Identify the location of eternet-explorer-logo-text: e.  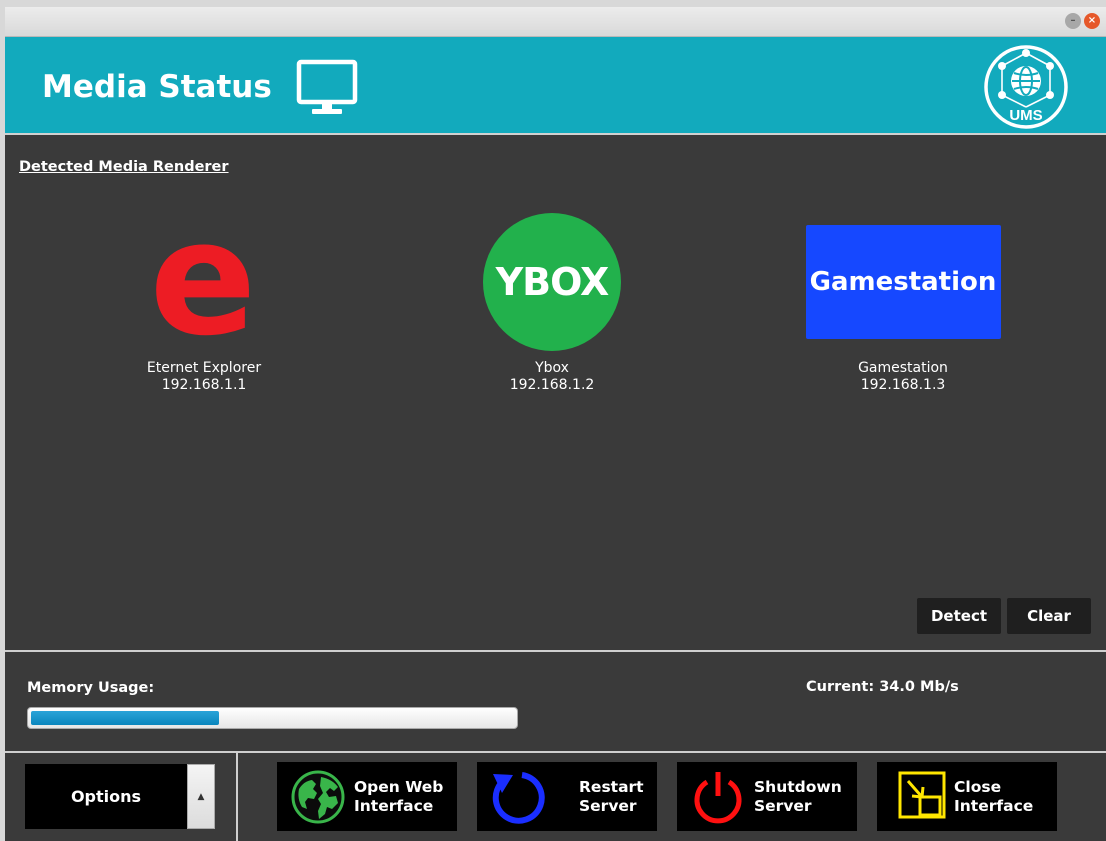
(202, 282).